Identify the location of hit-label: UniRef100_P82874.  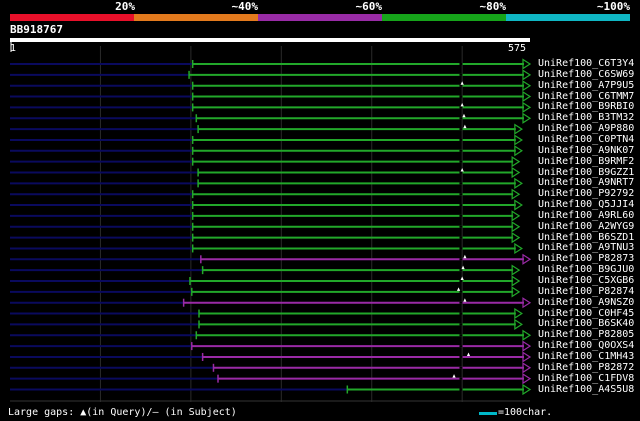
(586, 291).